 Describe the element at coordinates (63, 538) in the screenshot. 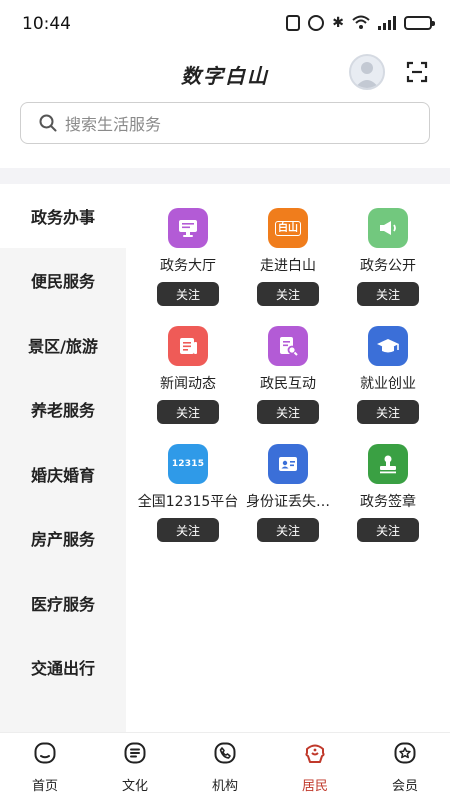

I see `sidebar-item-property-services: 房产服务` at that location.